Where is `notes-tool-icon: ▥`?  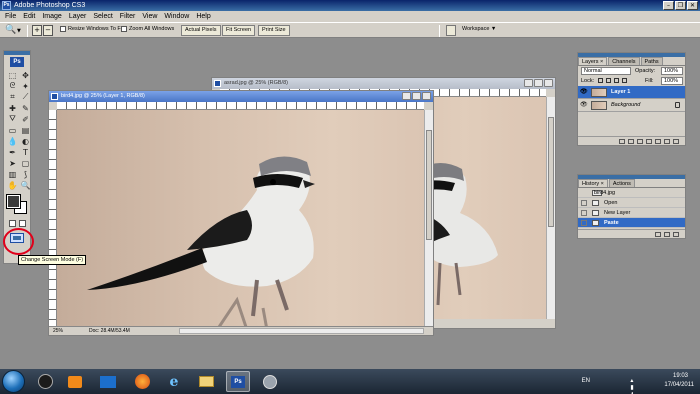 notes-tool-icon: ▥ is located at coordinates (12, 174).